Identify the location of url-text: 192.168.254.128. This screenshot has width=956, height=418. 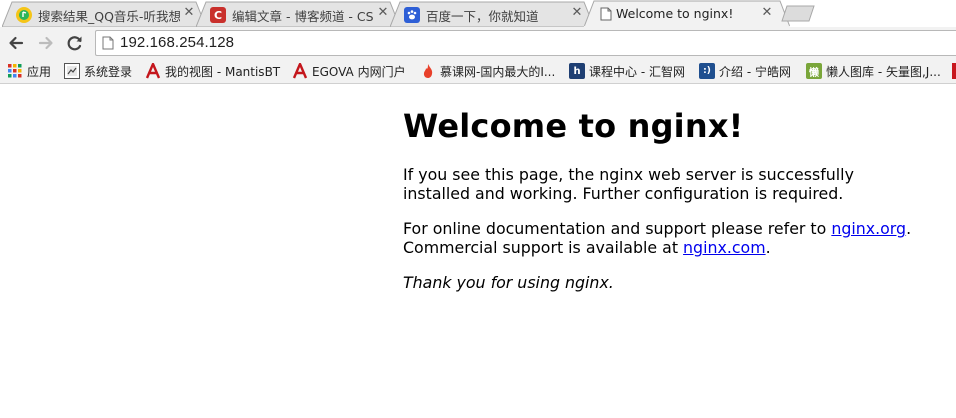
(177, 42).